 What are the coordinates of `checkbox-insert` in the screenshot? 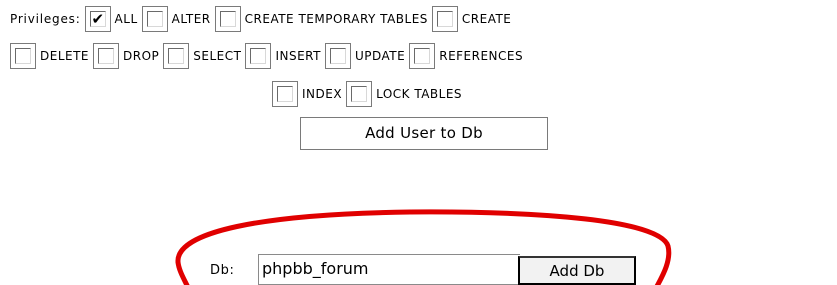 It's located at (258, 56).